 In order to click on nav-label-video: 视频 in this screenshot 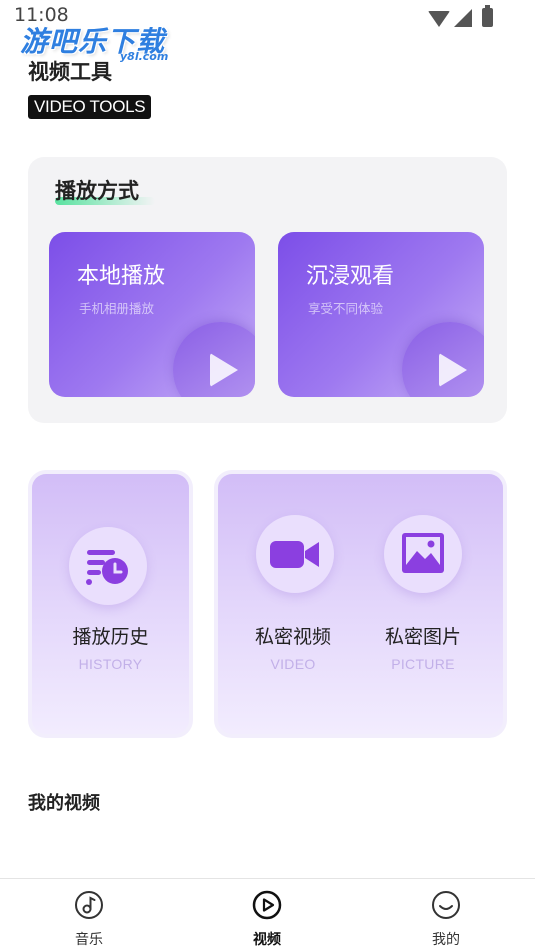, I will do `click(267, 940)`.